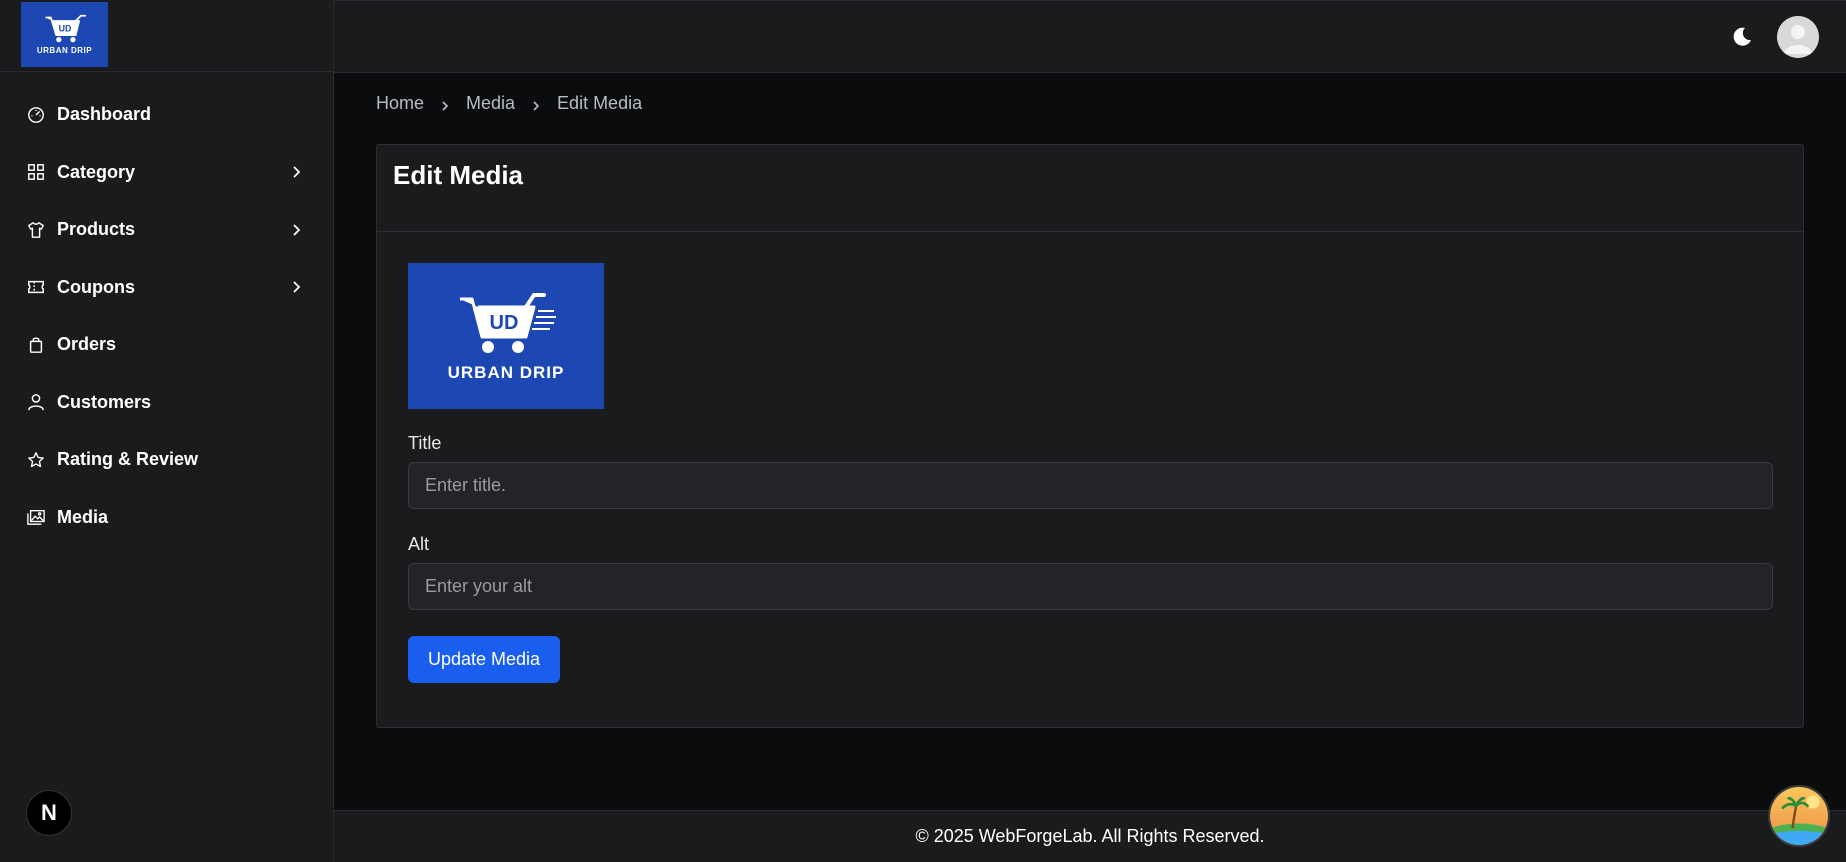 This screenshot has height=862, width=1846. I want to click on update-media-button: Update Media, so click(484, 659).